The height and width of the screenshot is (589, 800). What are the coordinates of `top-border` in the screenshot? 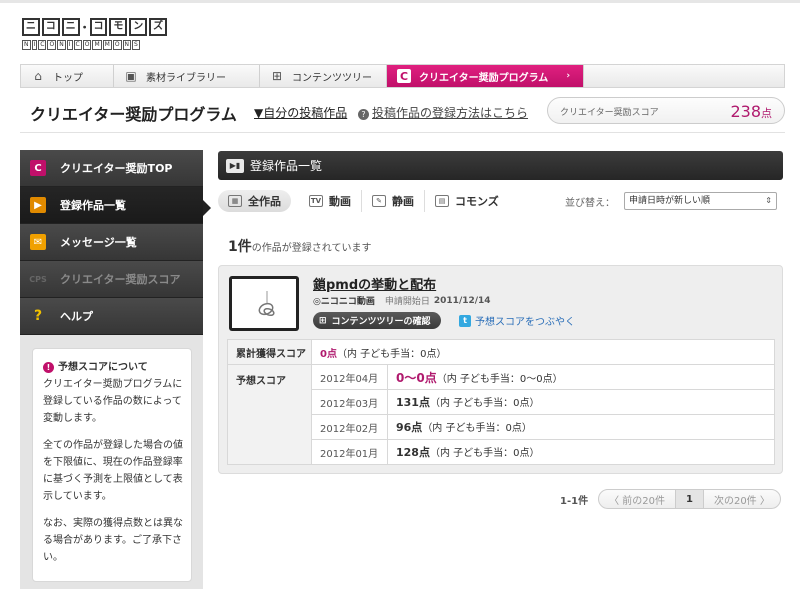 It's located at (400, 1).